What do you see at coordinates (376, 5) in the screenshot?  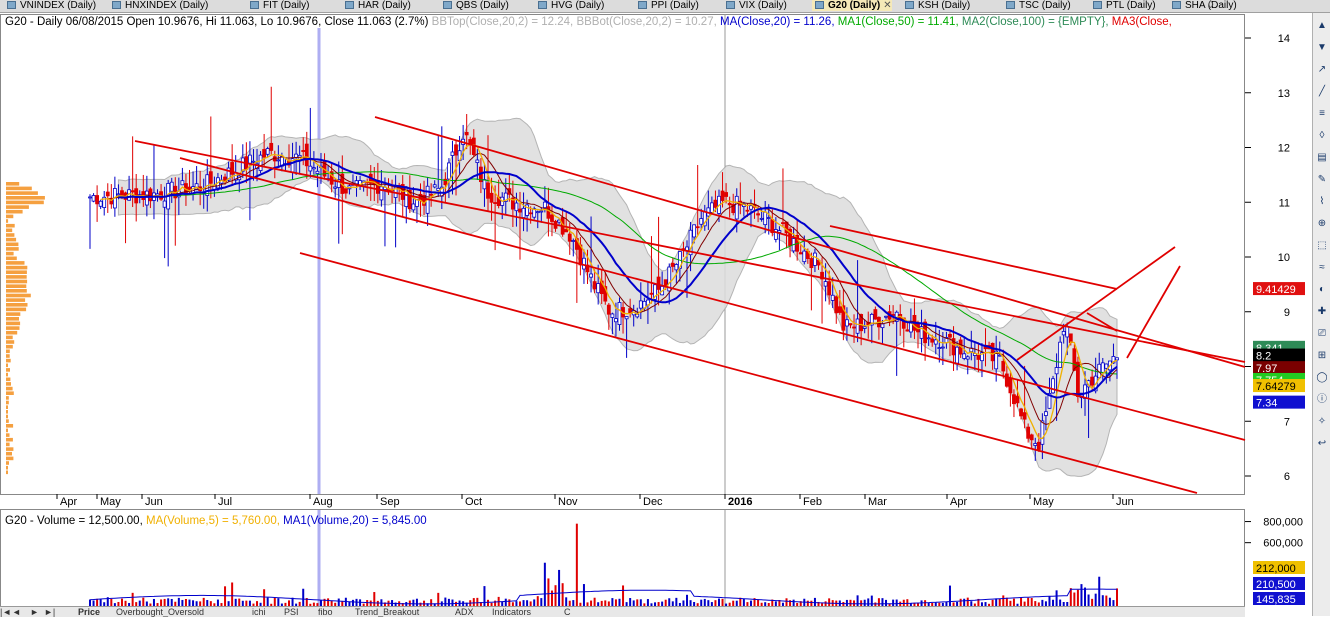 I see `tab-har: HAR (Daily)` at bounding box center [376, 5].